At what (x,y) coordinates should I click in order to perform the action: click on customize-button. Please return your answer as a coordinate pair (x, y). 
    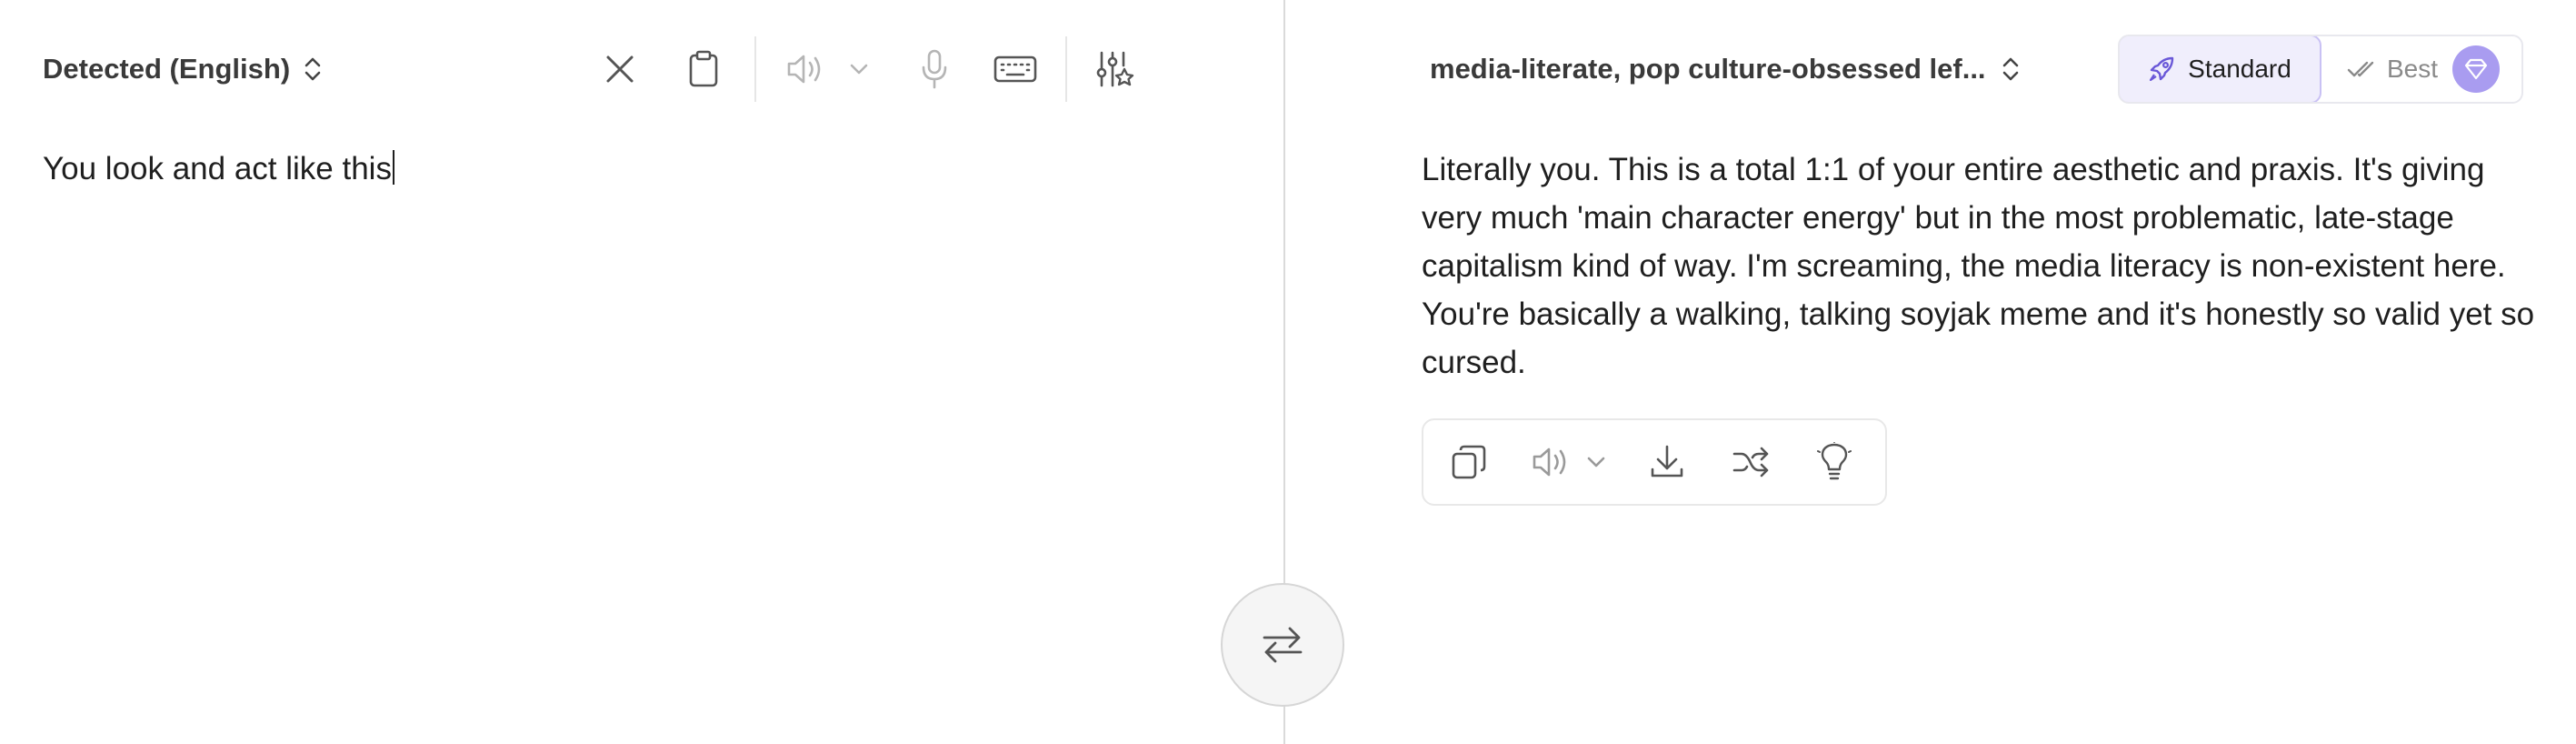
    Looking at the image, I should click on (1114, 69).